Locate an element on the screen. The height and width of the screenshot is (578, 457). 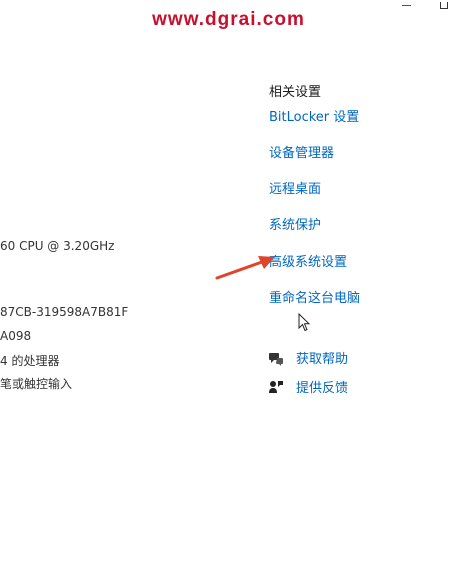
help-icon is located at coordinates (276, 358).